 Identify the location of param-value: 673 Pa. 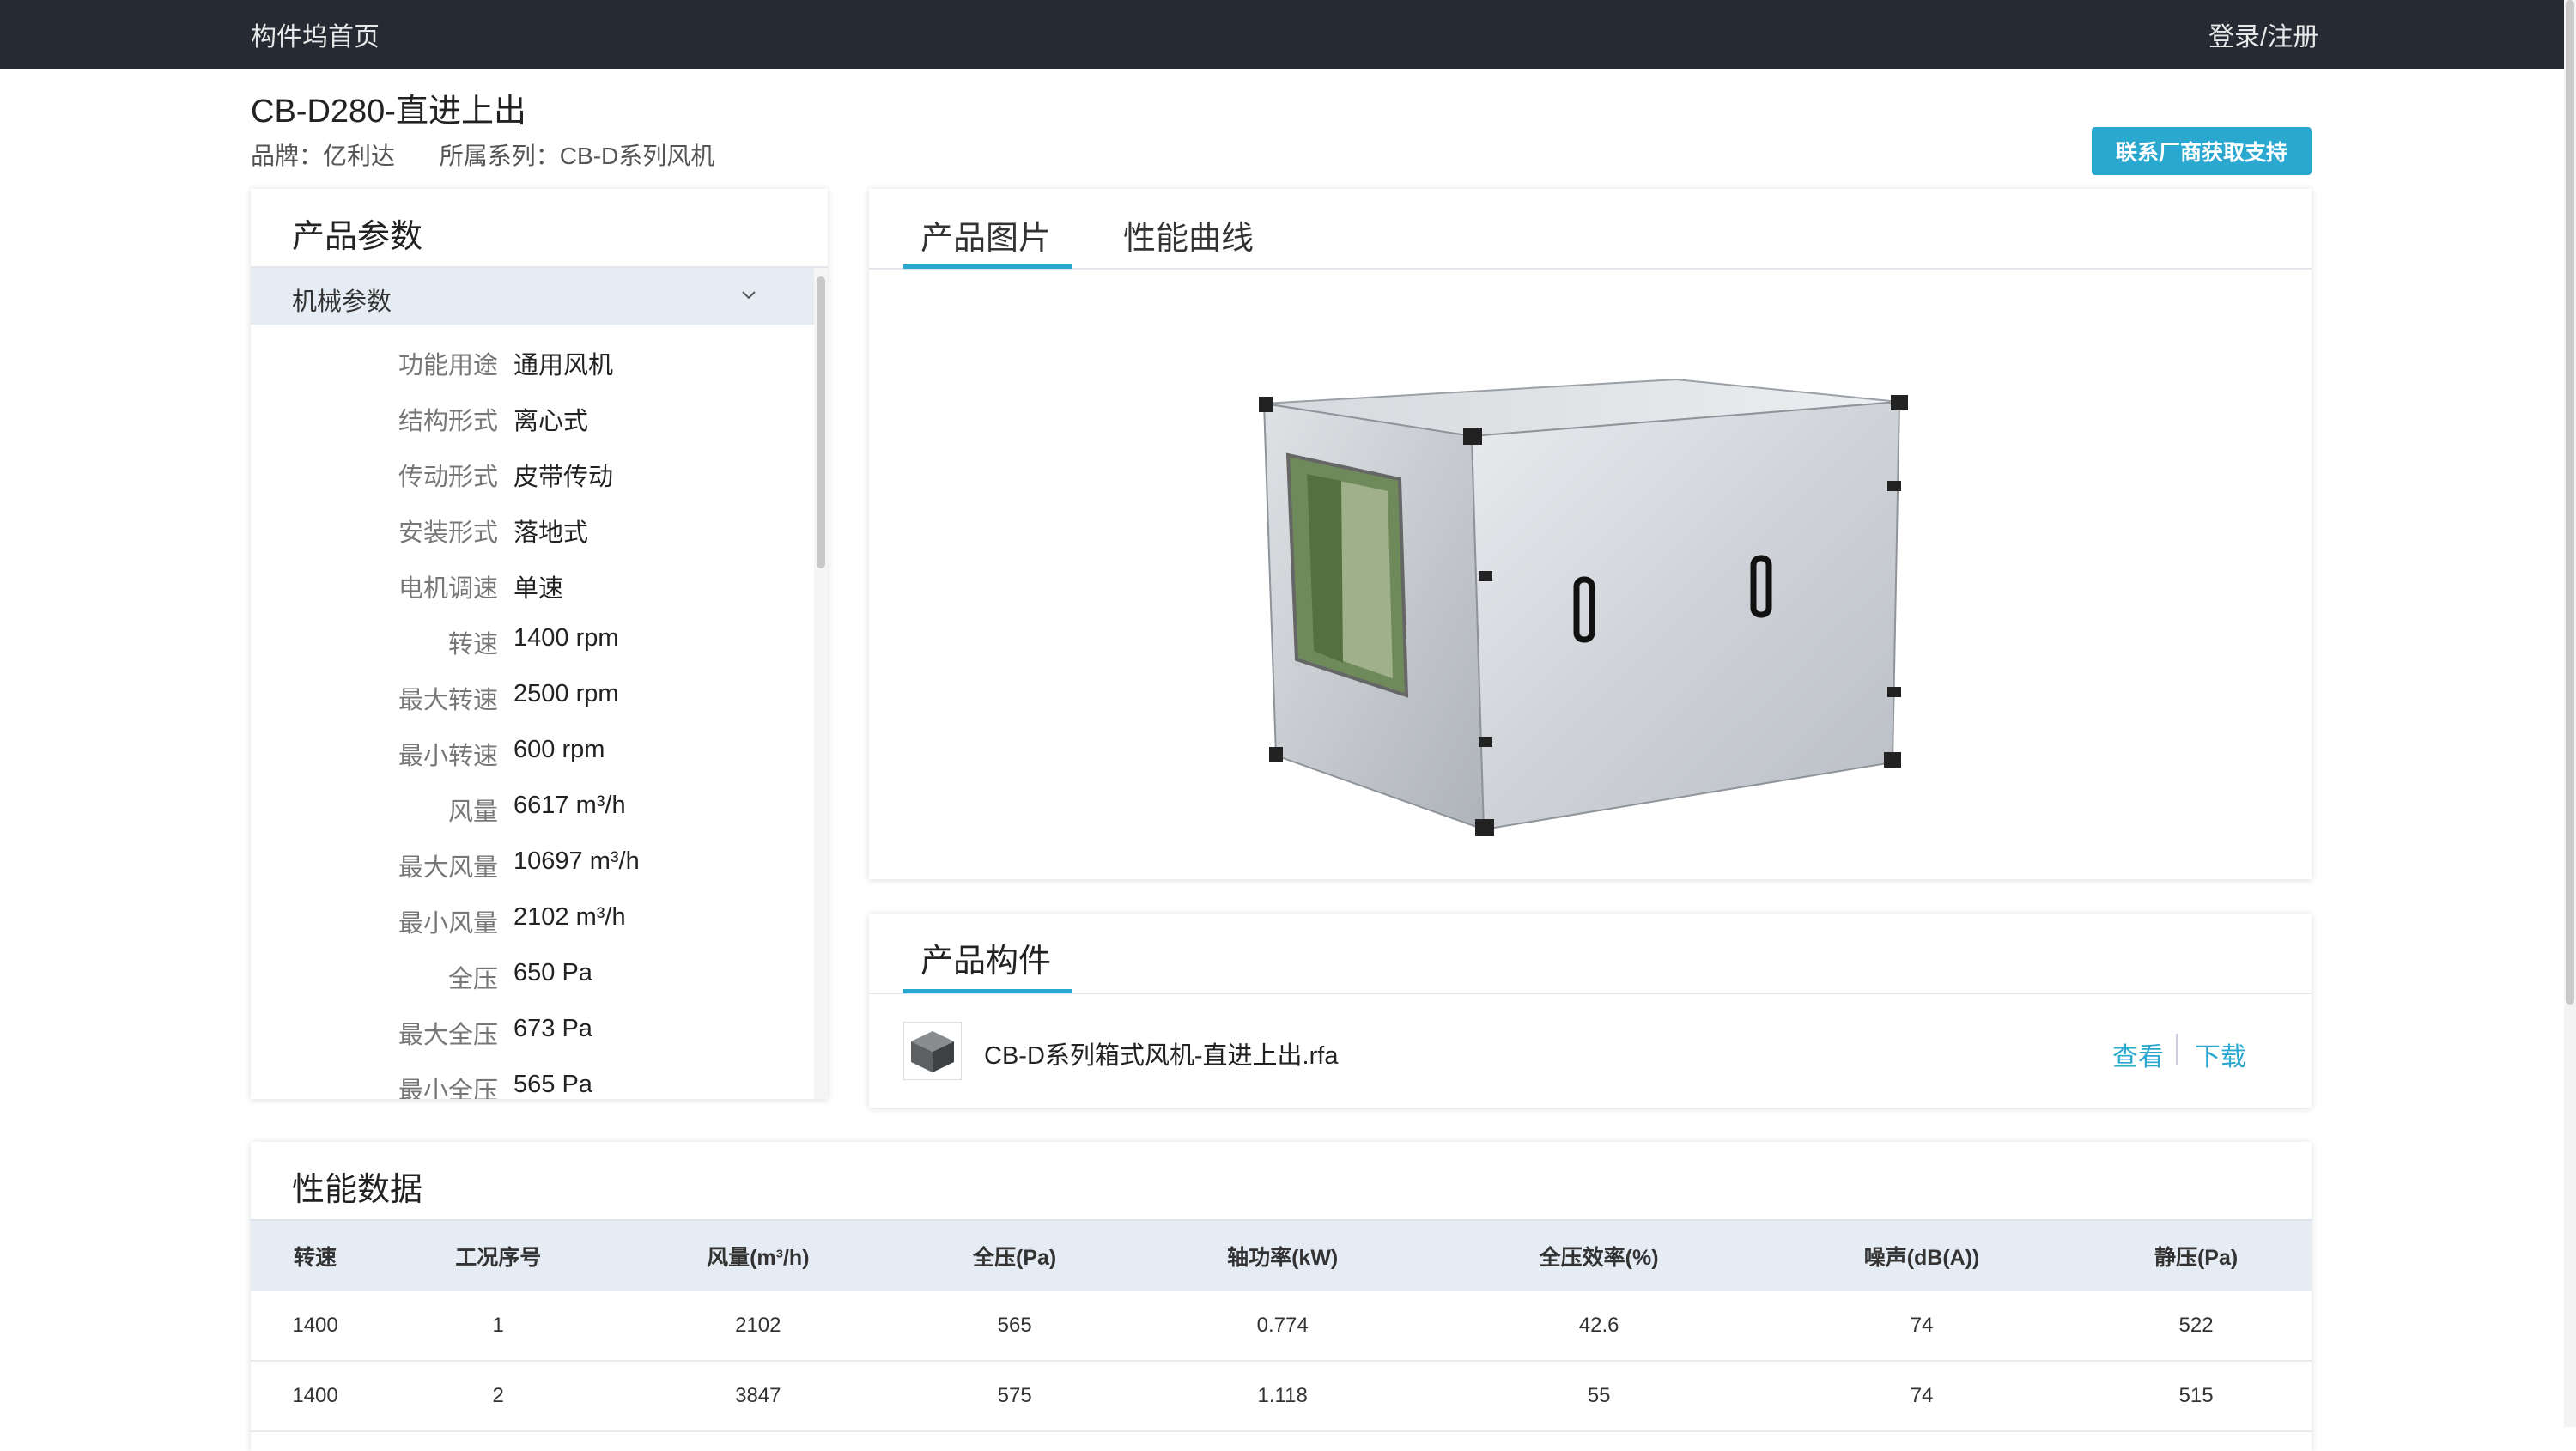
(552, 1028).